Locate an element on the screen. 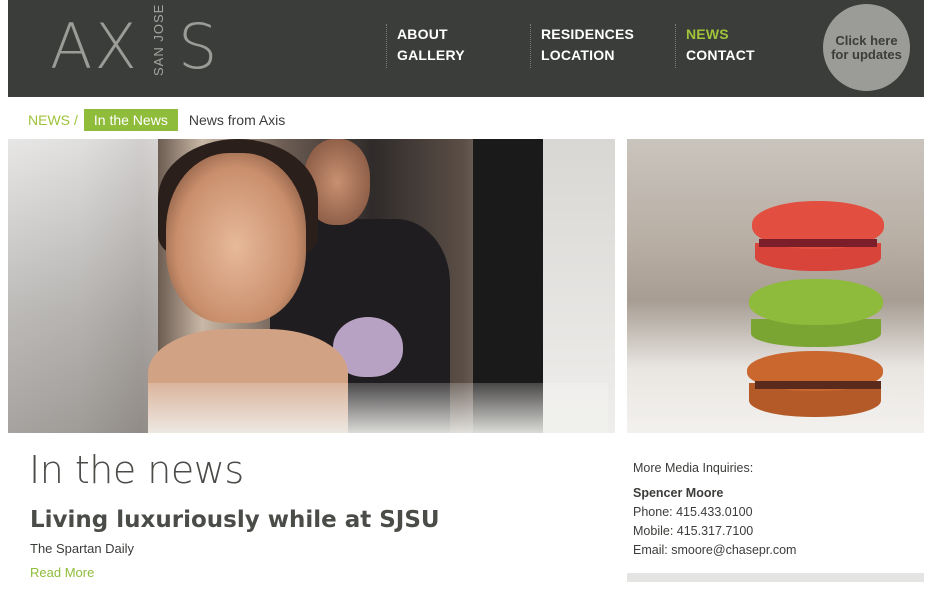  contact-phone: Phone: 415.433.0100 is located at coordinates (693, 512).